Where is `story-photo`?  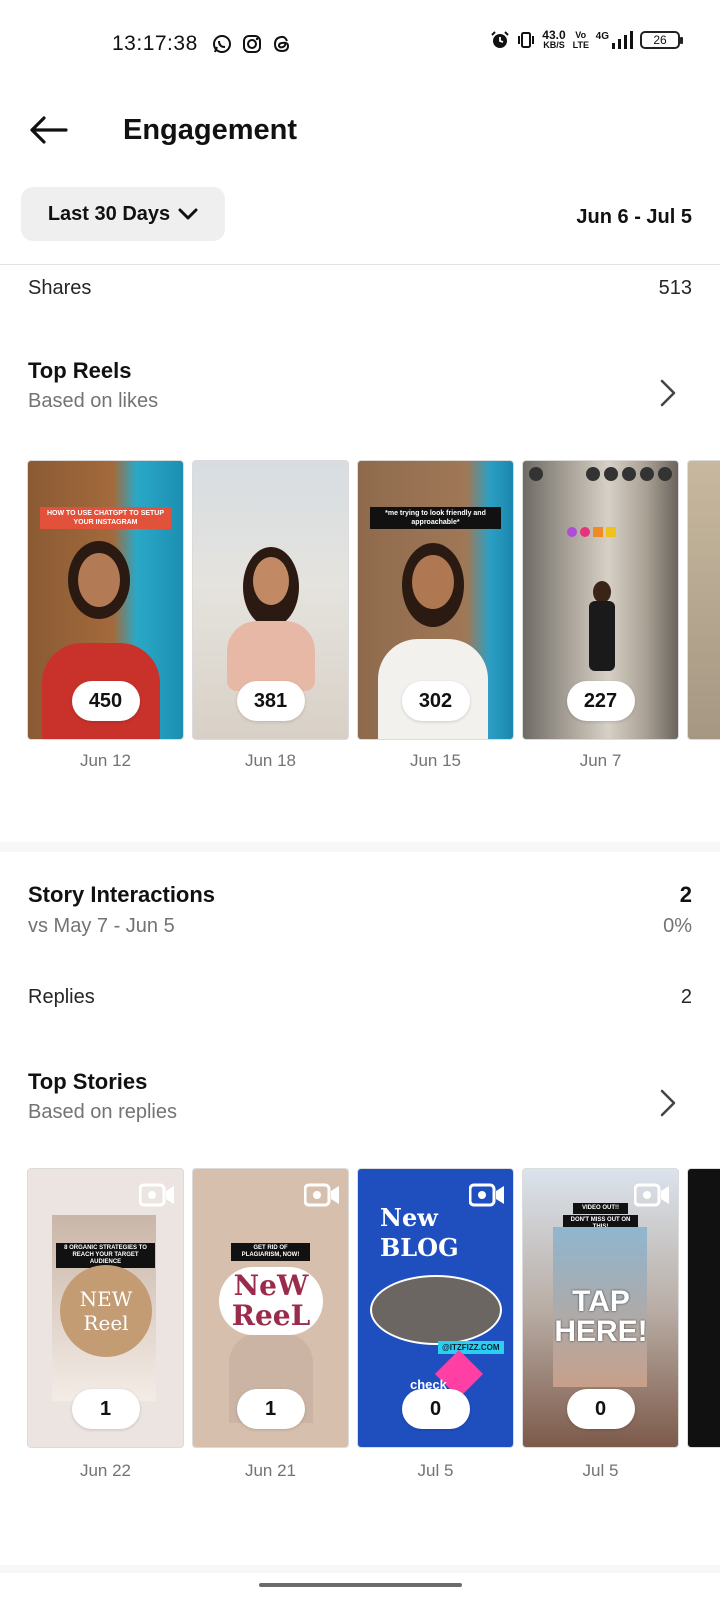
story-photo is located at coordinates (436, 1310).